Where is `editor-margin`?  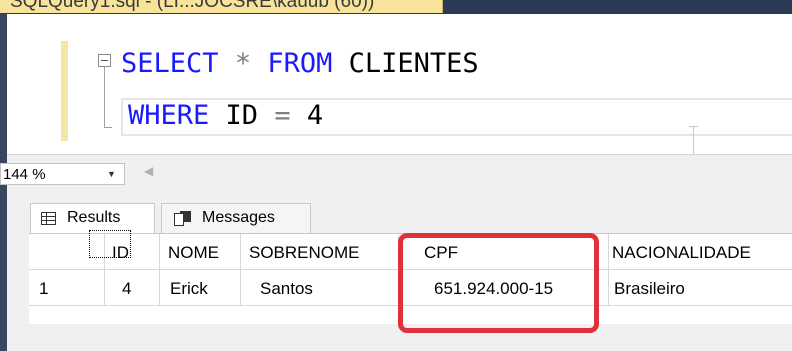 editor-margin is located at coordinates (34, 84).